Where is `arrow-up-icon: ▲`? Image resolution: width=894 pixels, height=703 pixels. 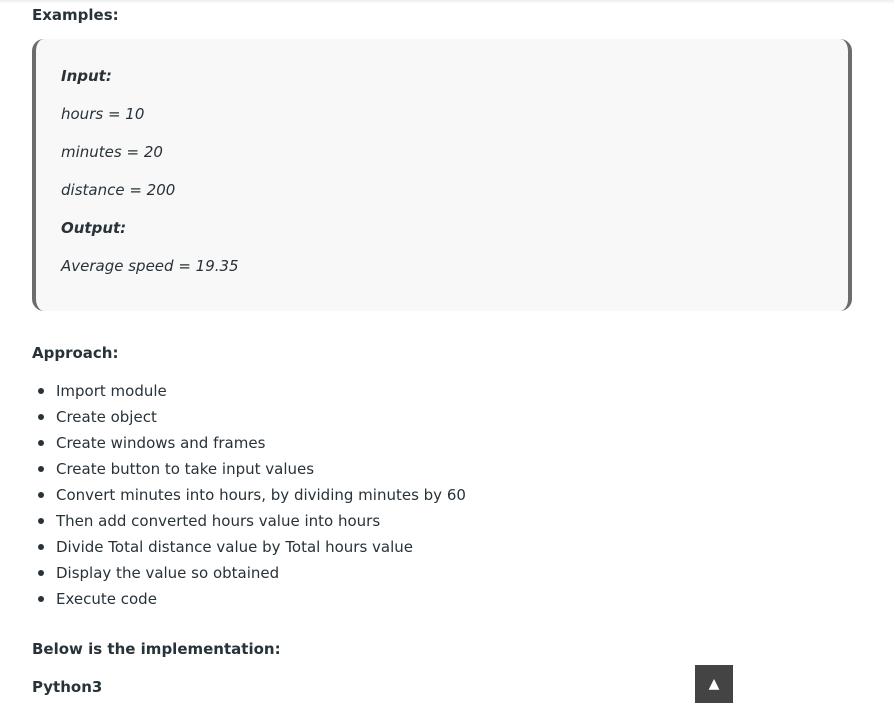
arrow-up-icon: ▲ is located at coordinates (714, 684).